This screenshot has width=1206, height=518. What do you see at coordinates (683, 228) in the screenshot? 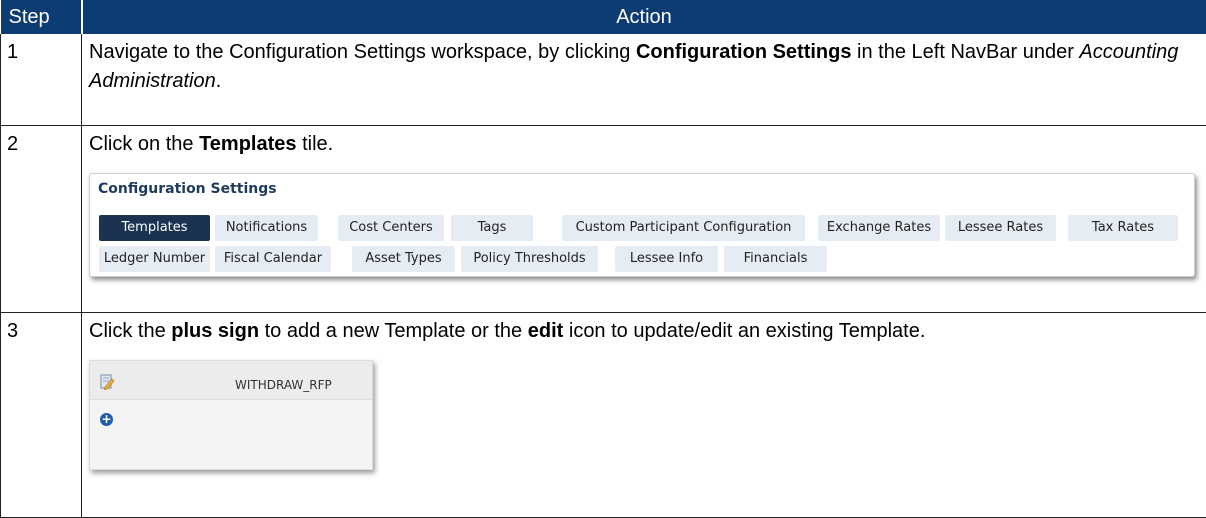
I see `tile-custom-participant-configuration: Custom Participant Configuration` at bounding box center [683, 228].